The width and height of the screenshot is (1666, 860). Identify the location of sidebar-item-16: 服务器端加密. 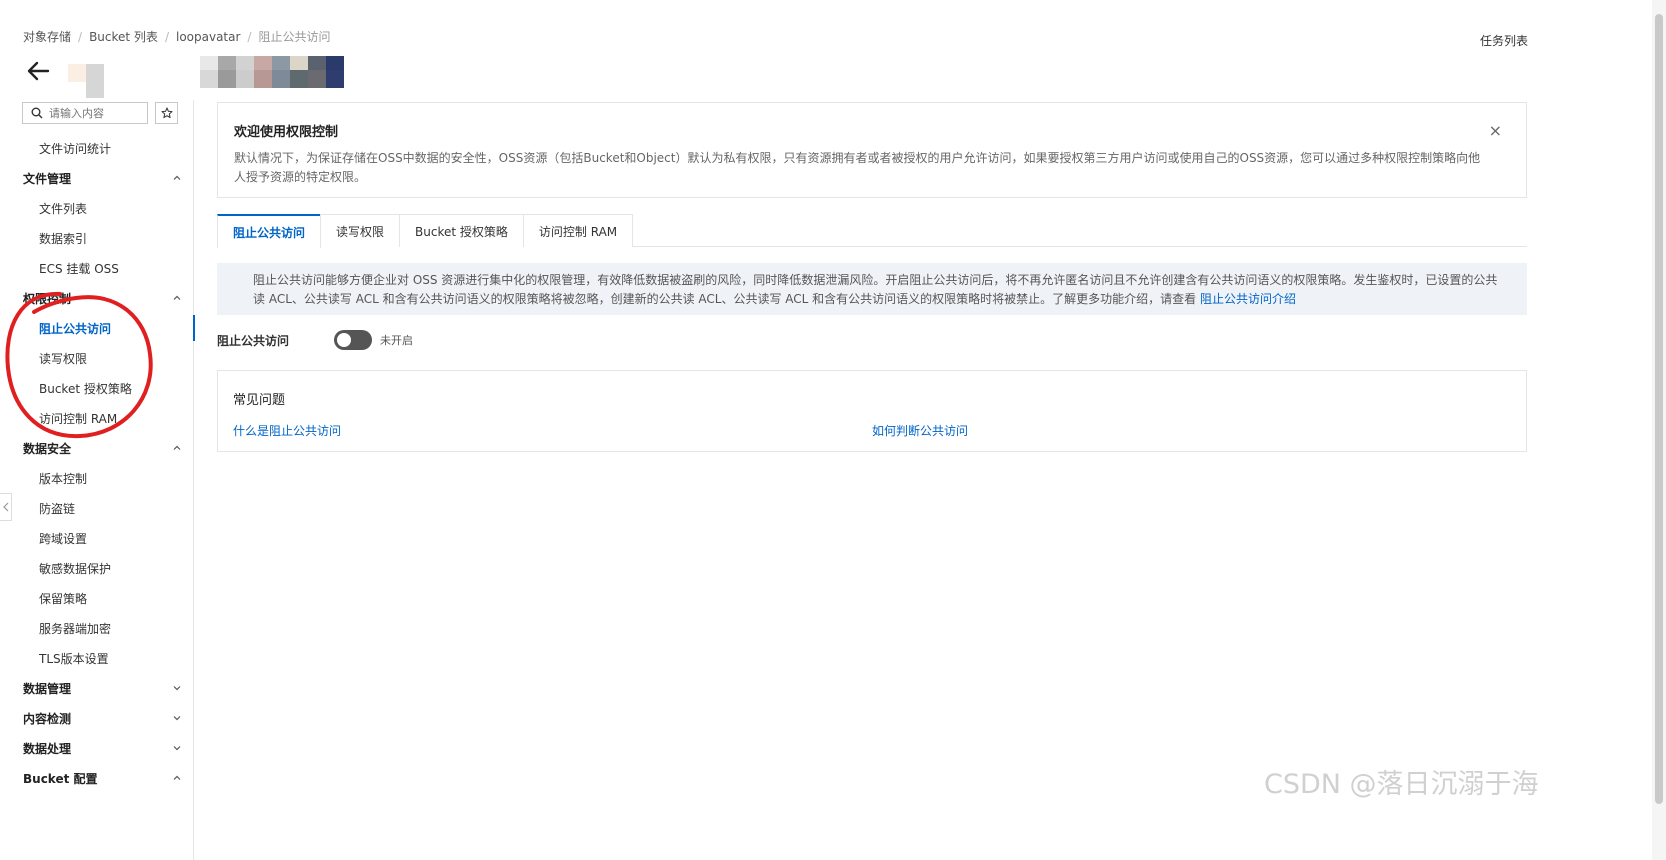
(97, 628).